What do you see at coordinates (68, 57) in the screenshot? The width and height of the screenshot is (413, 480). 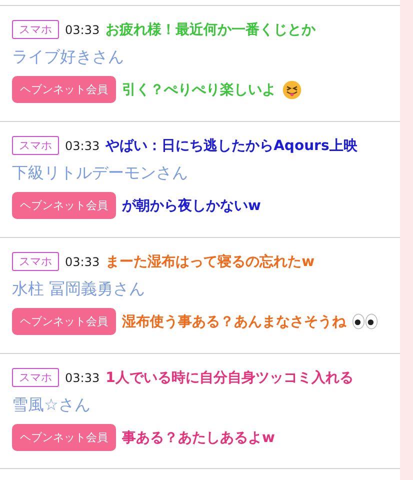 I see `user-name: ライブ好きさん` at bounding box center [68, 57].